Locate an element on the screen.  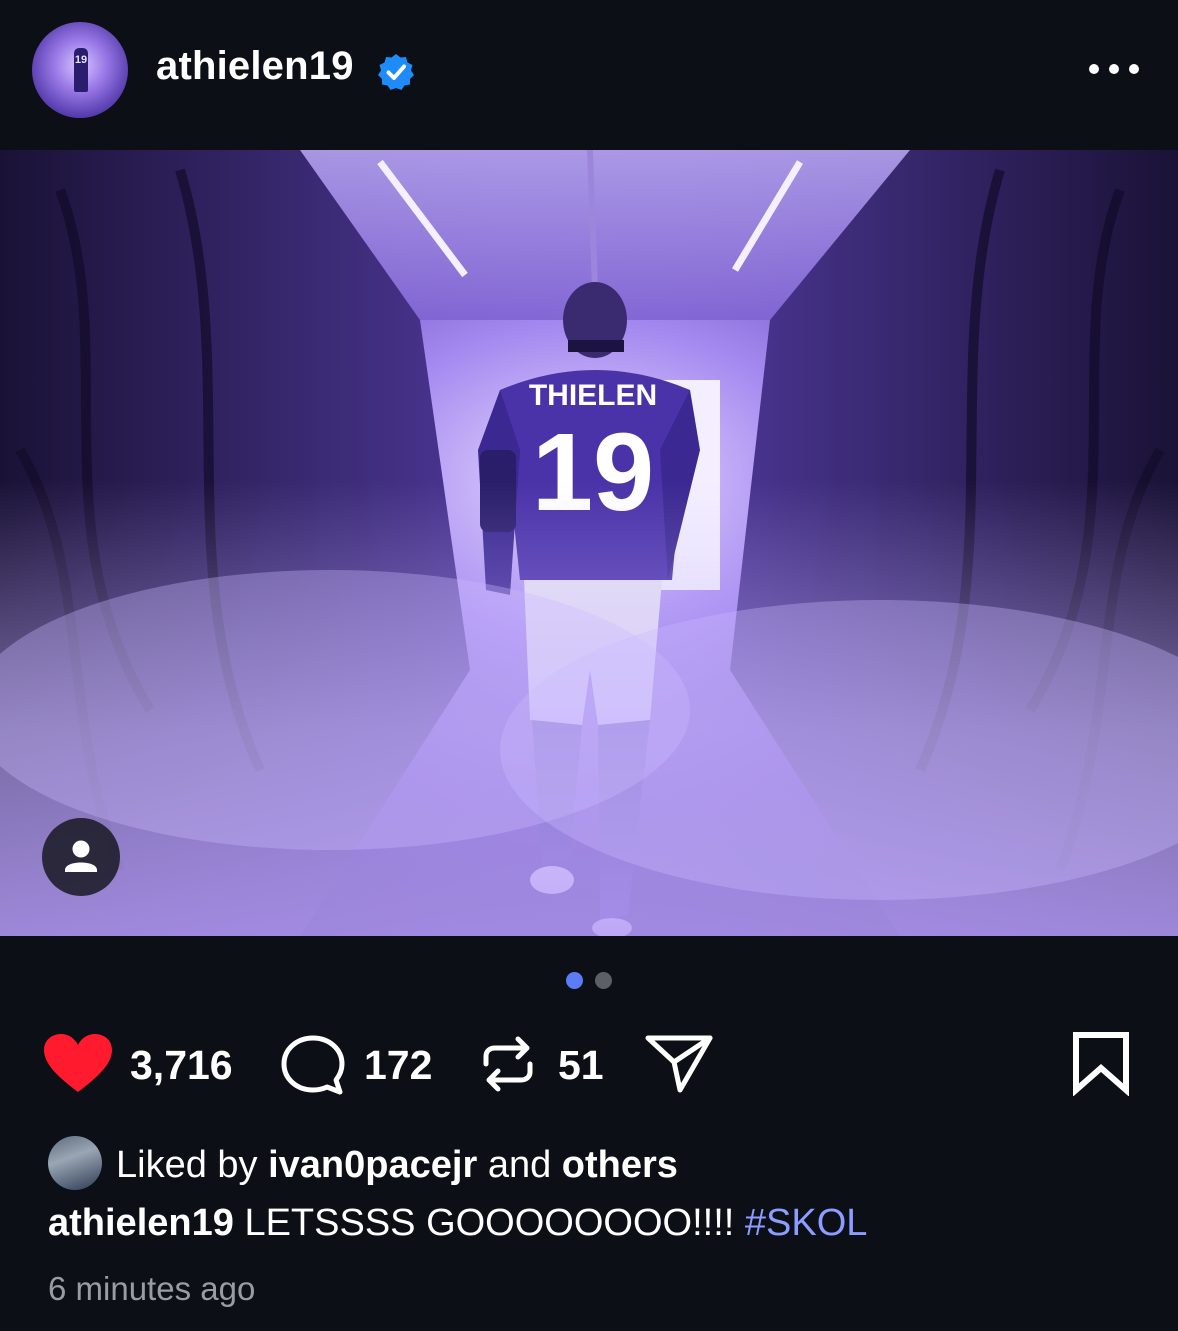
comment-bubble-icon is located at coordinates (313, 1065).